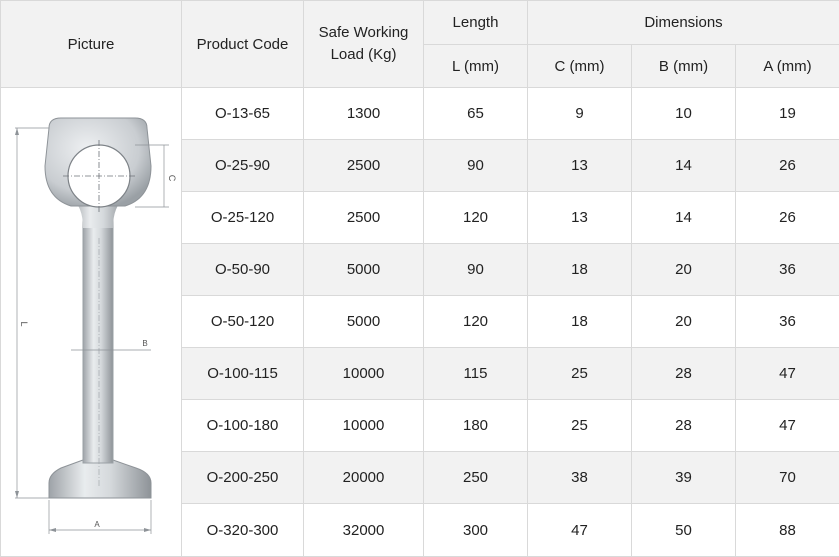 The image size is (839, 557). What do you see at coordinates (684, 114) in the screenshot?
I see `cell-b: 10` at bounding box center [684, 114].